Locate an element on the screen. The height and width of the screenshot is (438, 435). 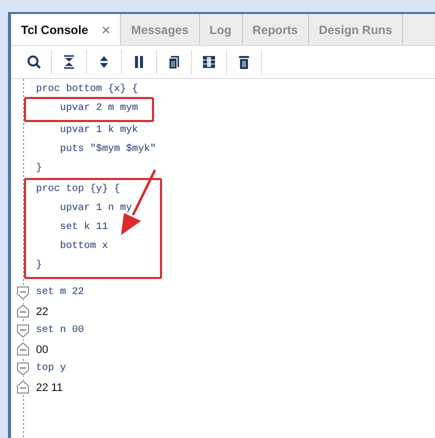
code-line: upvar 1 k myk is located at coordinates (98, 131).